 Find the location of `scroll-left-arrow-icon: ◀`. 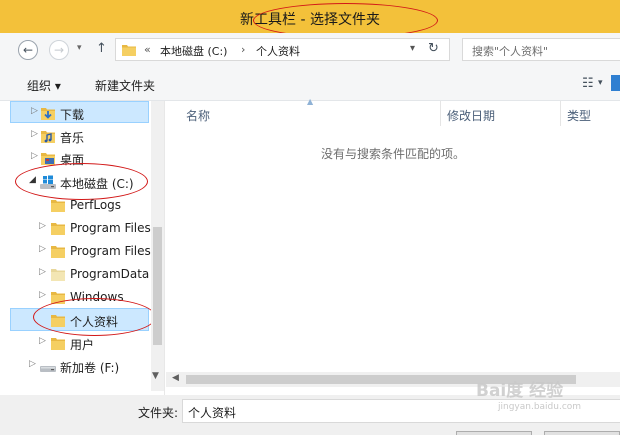

scroll-left-arrow-icon: ◀ is located at coordinates (175, 378).